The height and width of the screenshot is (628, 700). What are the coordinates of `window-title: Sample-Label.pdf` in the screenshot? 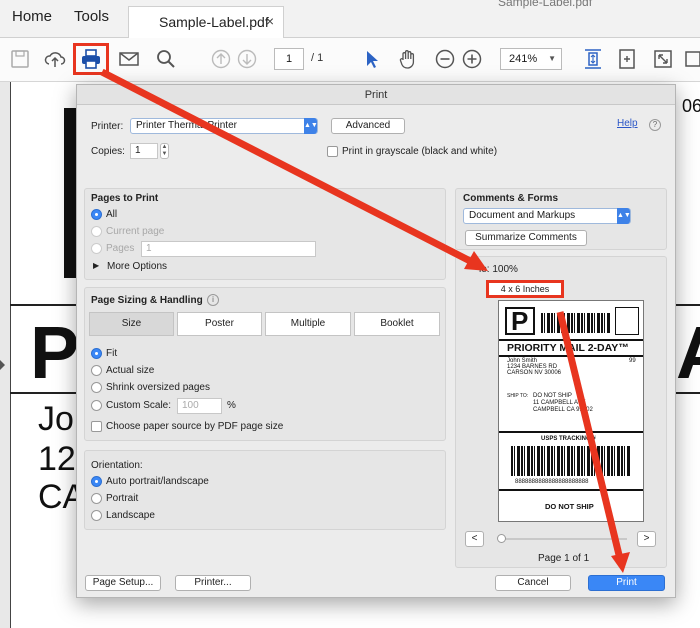 It's located at (545, 4).